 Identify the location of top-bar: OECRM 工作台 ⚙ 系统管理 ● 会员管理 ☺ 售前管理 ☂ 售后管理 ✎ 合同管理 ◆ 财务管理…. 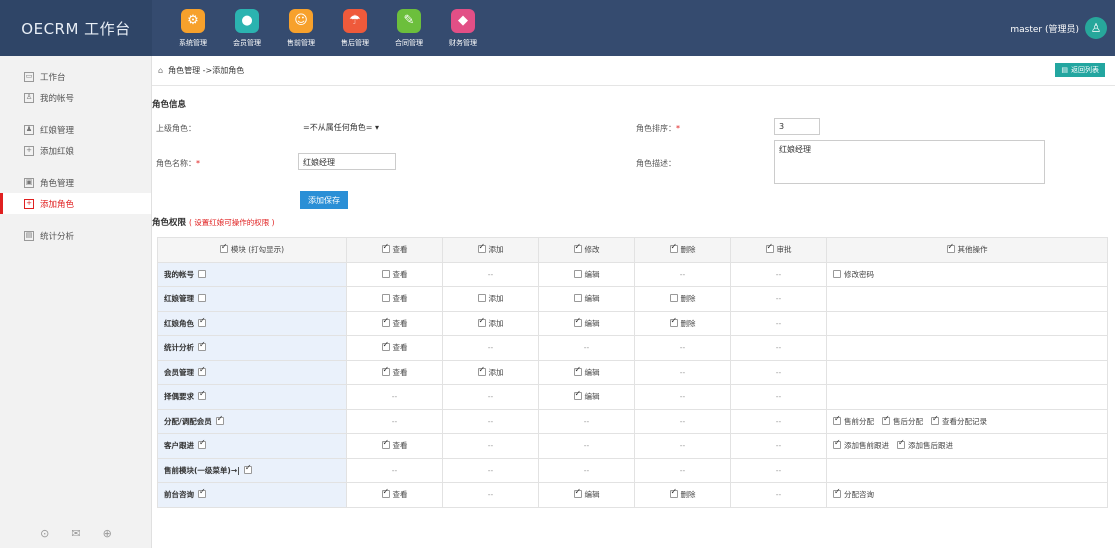
(557, 28).